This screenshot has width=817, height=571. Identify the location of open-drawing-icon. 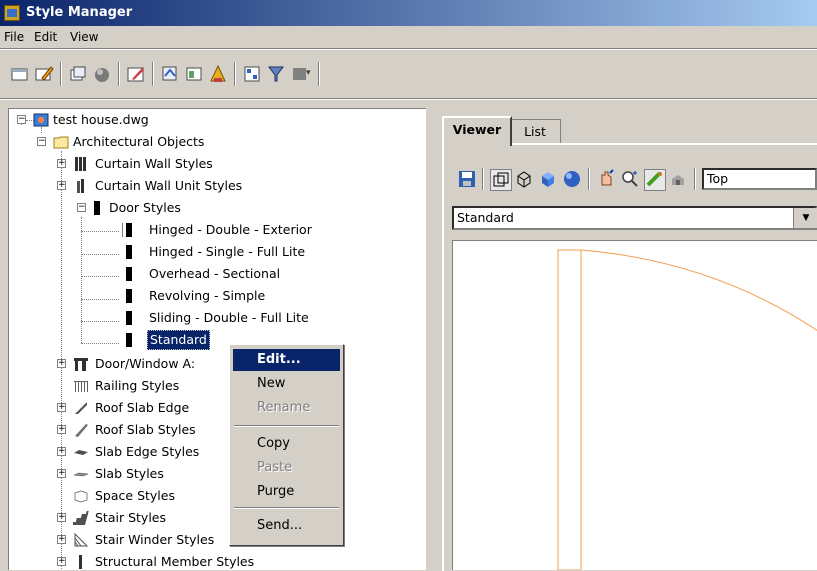
(44, 74).